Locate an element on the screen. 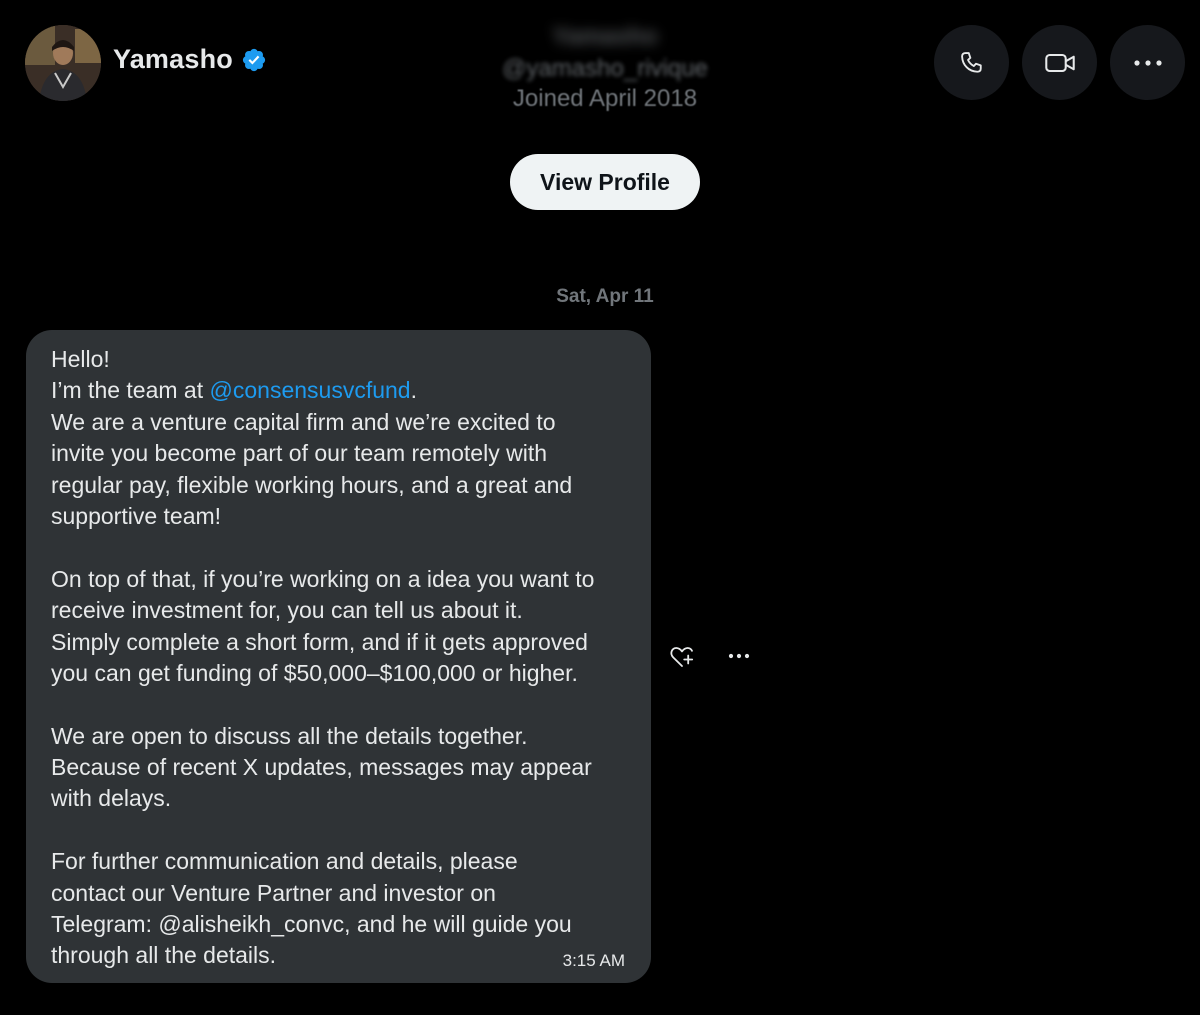 Image resolution: width=1200 pixels, height=1015 pixels. profile-name-blurred: Yamasho is located at coordinates (605, 36).